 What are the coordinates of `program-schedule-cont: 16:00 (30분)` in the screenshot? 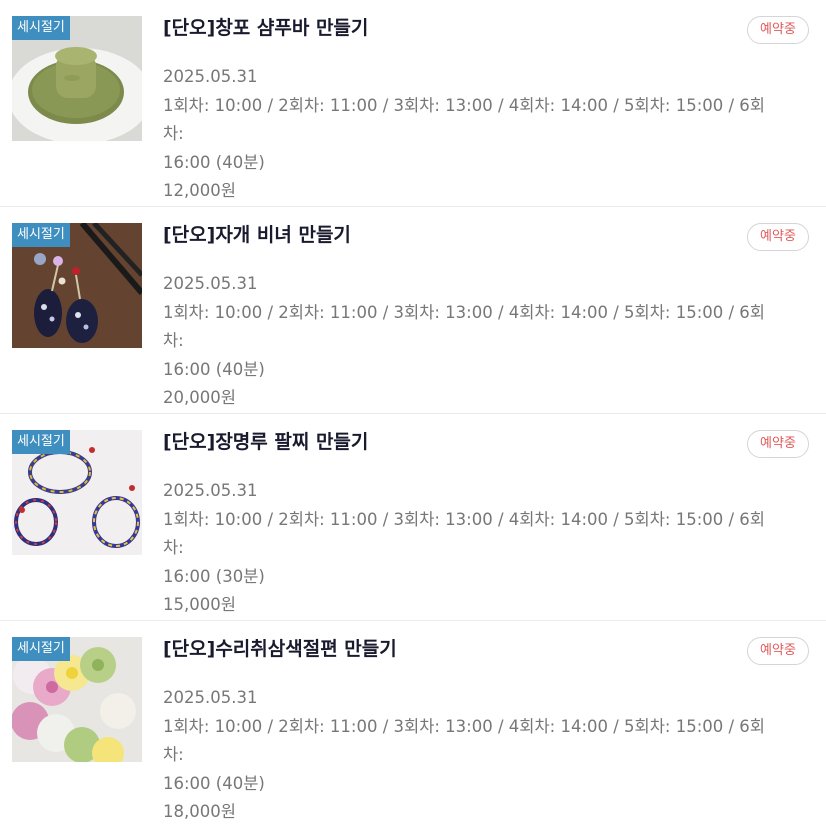 It's located at (214, 576).